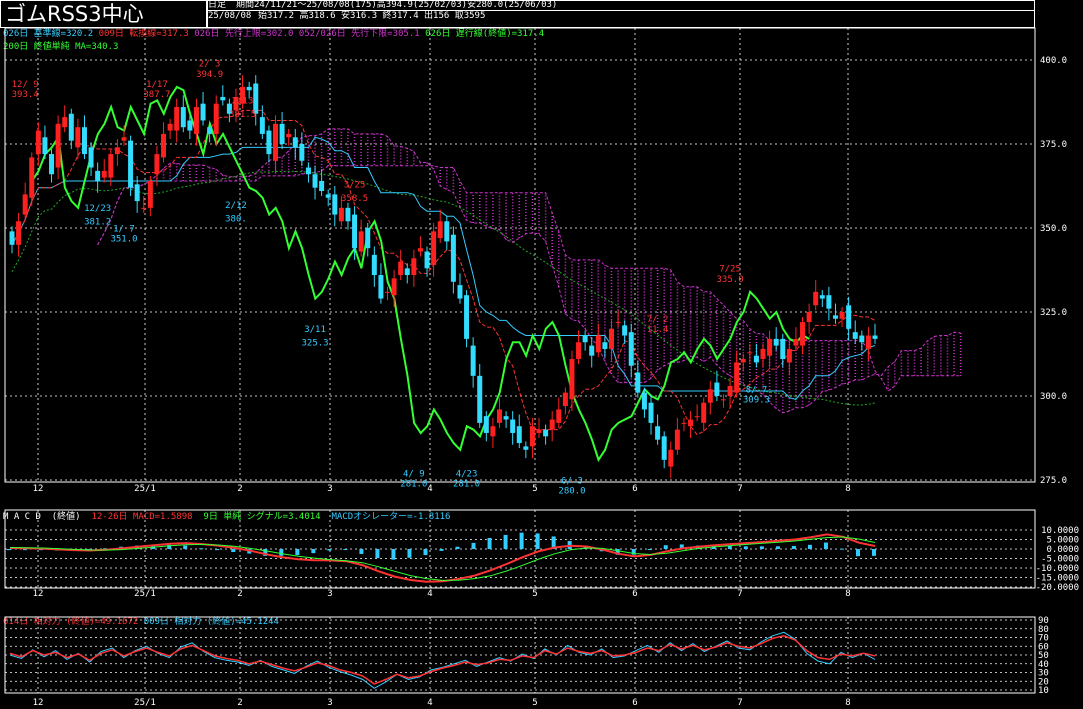  Describe the element at coordinates (757, 391) in the screenshot. I see `price-annotation: 8/ 7` at that location.